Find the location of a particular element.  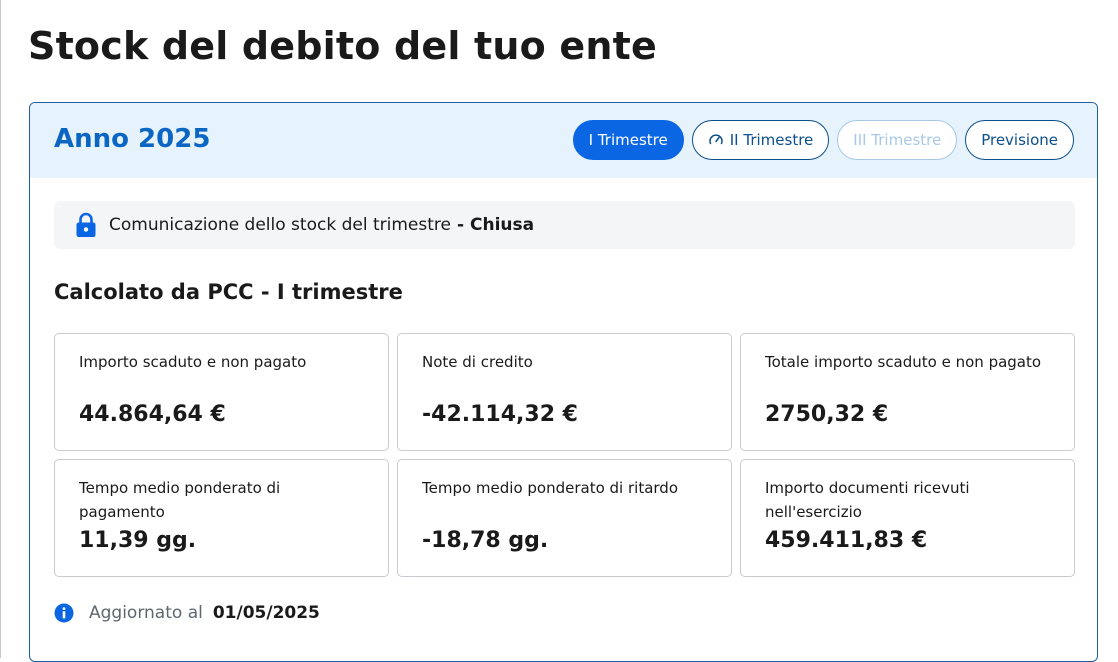

metric-value: -42.114,32 € is located at coordinates (500, 414).